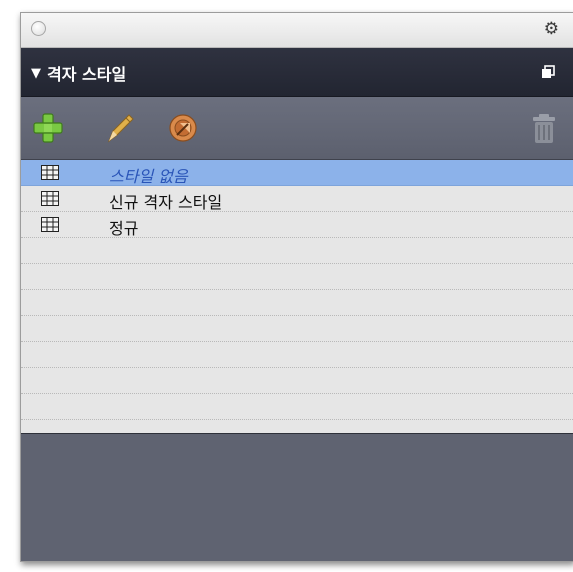 Image resolution: width=573 pixels, height=572 pixels. Describe the element at coordinates (87, 74) in the screenshot. I see `panel-title: 격자 스타일` at that location.